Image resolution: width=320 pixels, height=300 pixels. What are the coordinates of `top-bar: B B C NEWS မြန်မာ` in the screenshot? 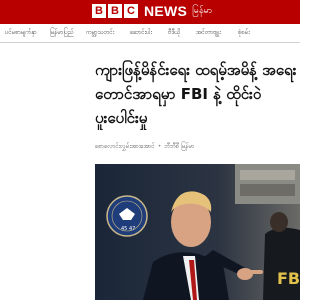 It's located at (150, 12).